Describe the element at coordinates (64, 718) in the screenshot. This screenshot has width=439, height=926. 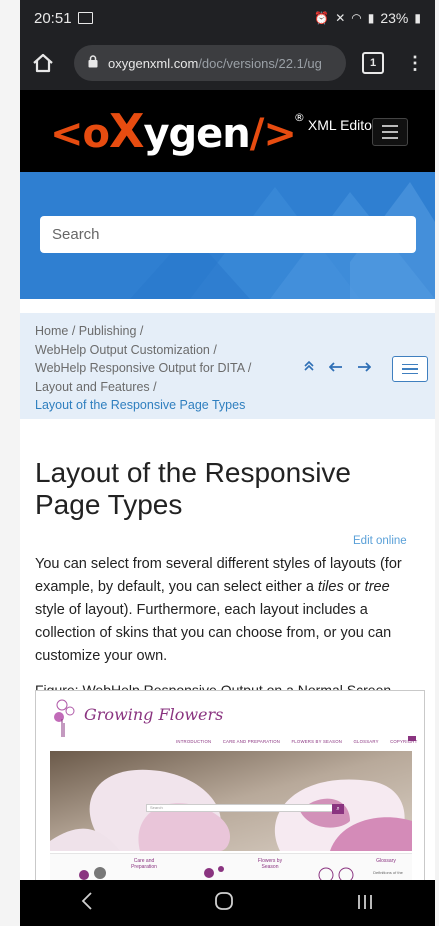
I see `flower-logo-icon` at that location.